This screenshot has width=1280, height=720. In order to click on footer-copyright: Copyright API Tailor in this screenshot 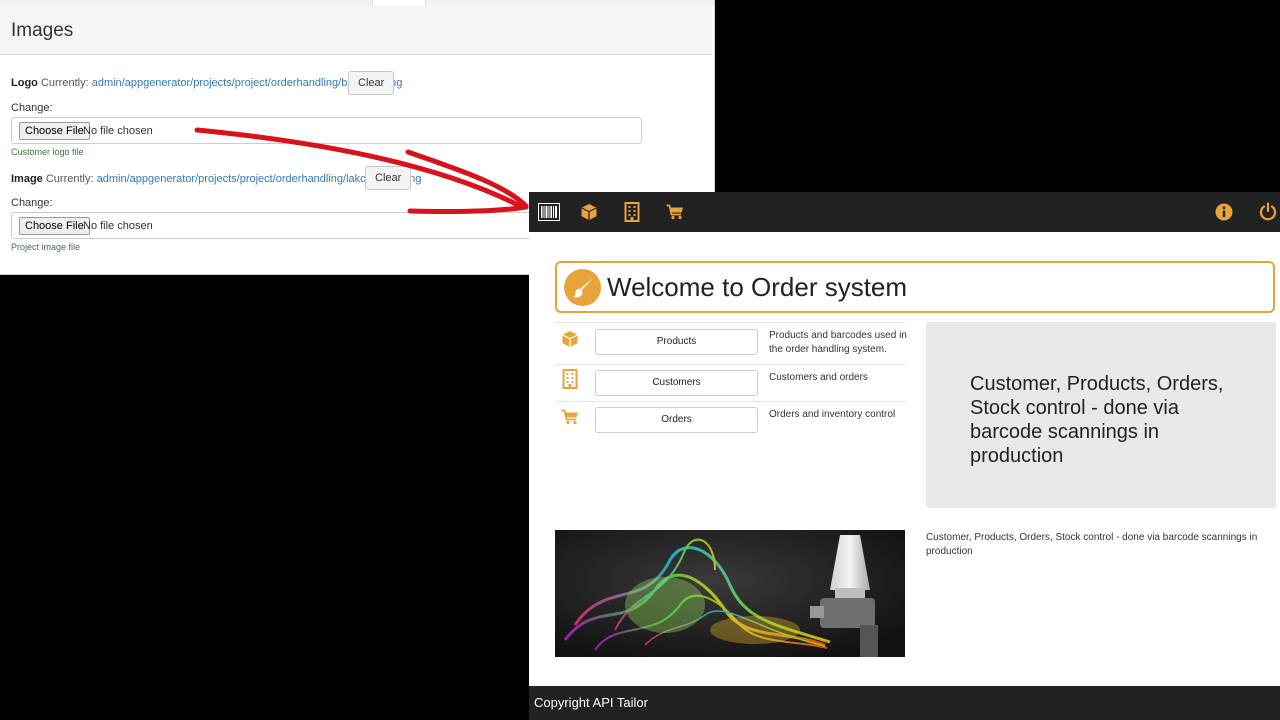, I will do `click(591, 702)`.